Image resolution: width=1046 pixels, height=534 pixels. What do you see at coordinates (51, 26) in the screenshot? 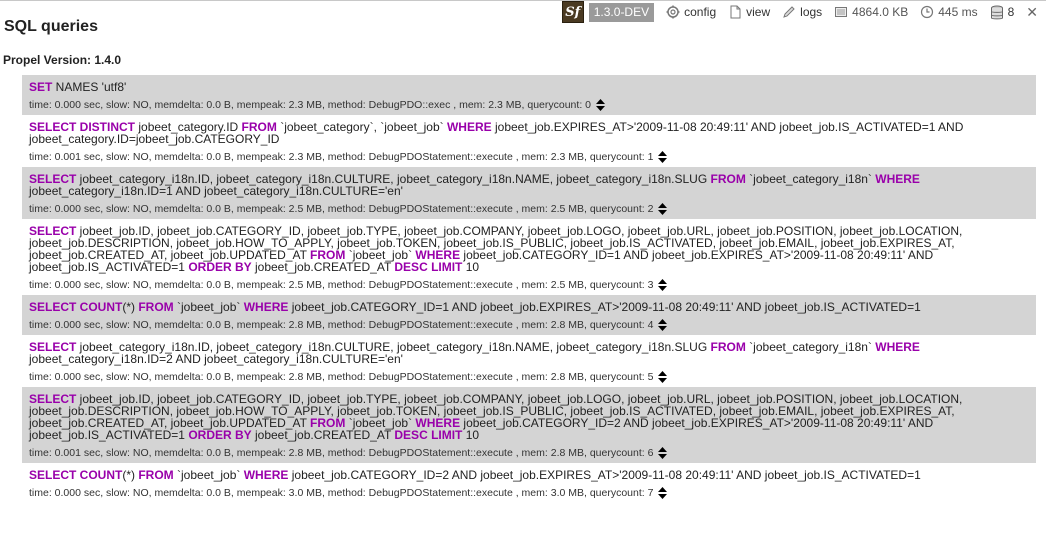
I see `page-title: SQL queries` at bounding box center [51, 26].